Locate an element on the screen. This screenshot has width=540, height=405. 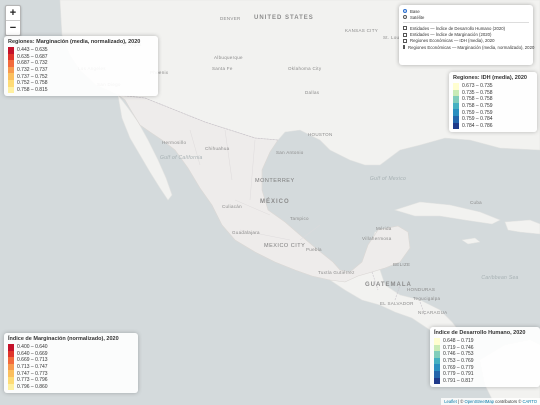
legend-label: 0.752 – 0.758 is located at coordinates (32, 83).